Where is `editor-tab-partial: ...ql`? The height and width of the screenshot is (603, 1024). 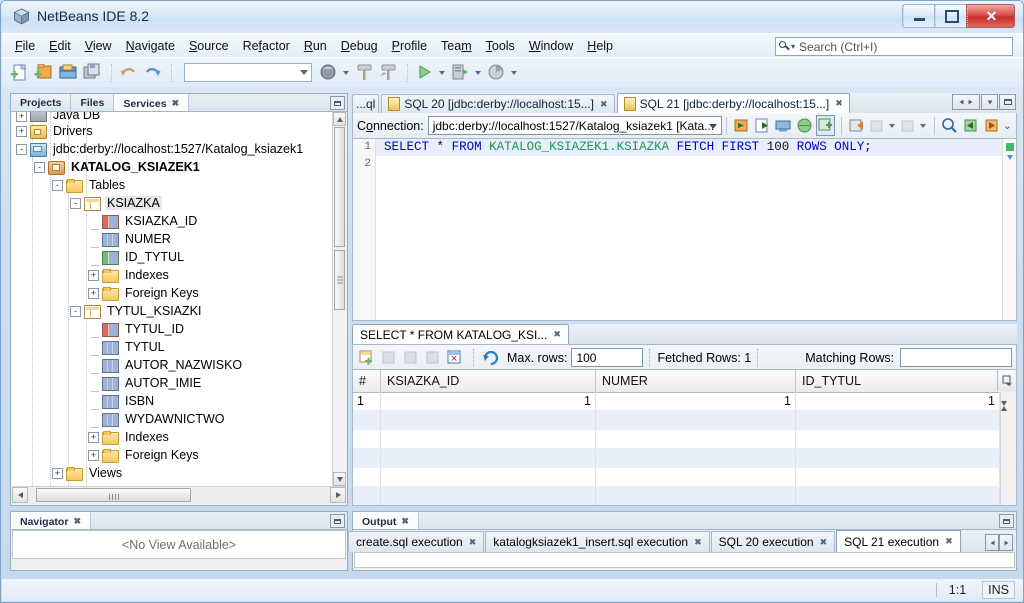
editor-tab-partial: ...ql is located at coordinates (366, 103).